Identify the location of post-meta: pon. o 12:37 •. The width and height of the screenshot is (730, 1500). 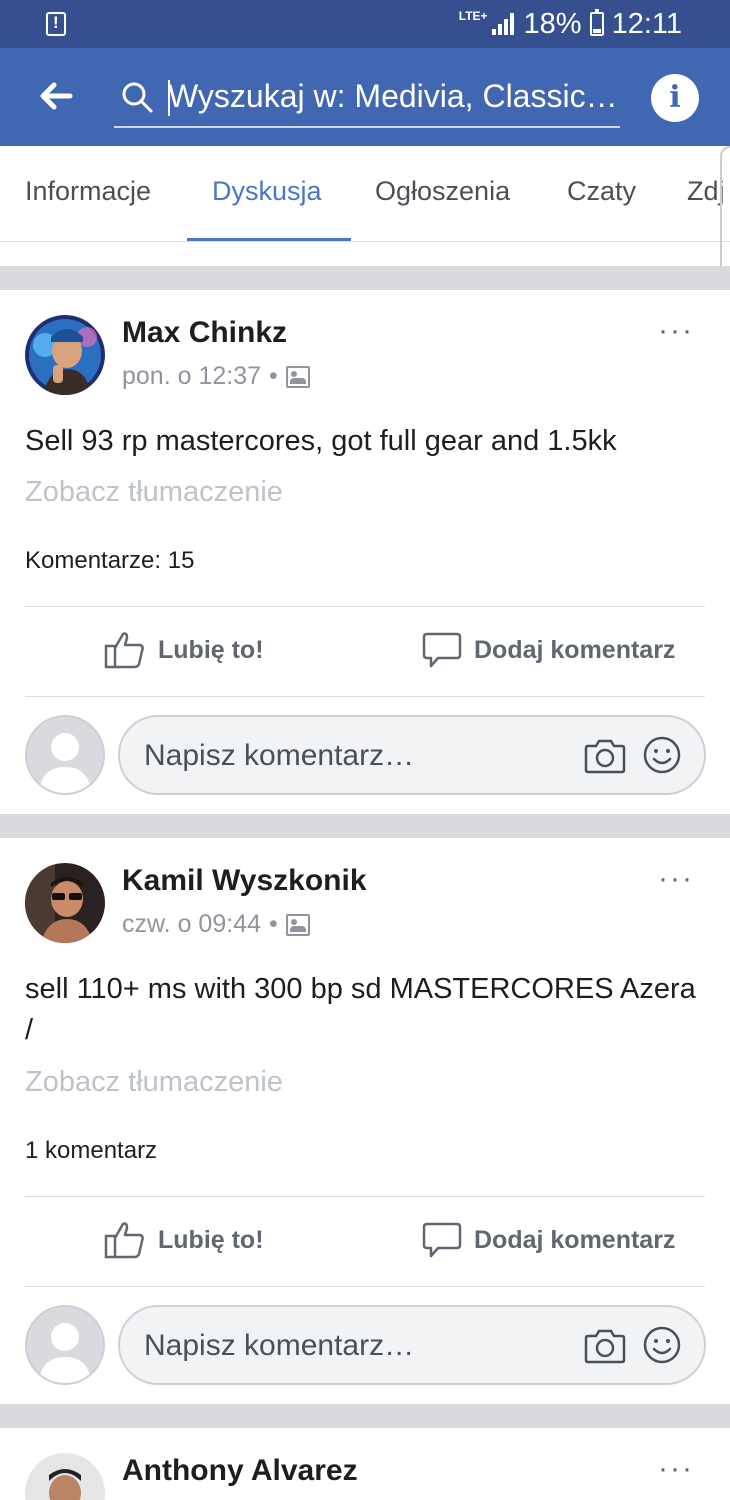
(216, 376).